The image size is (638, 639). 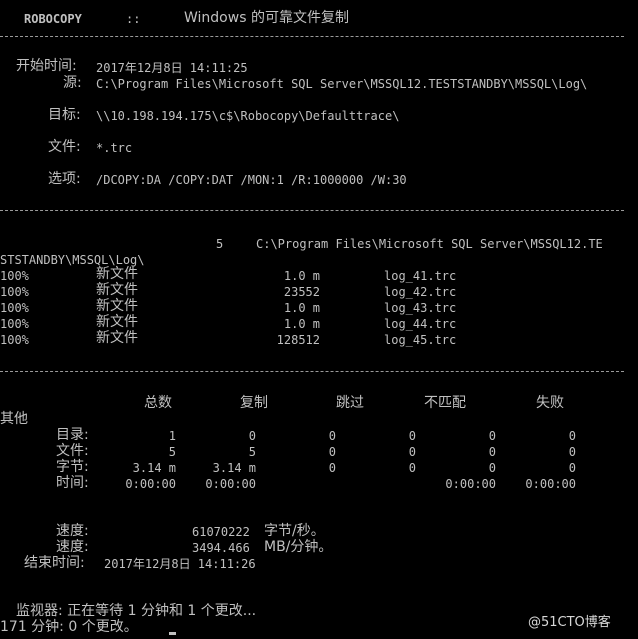 What do you see at coordinates (550, 403) in the screenshot?
I see `summary-header-failed: 失败` at bounding box center [550, 403].